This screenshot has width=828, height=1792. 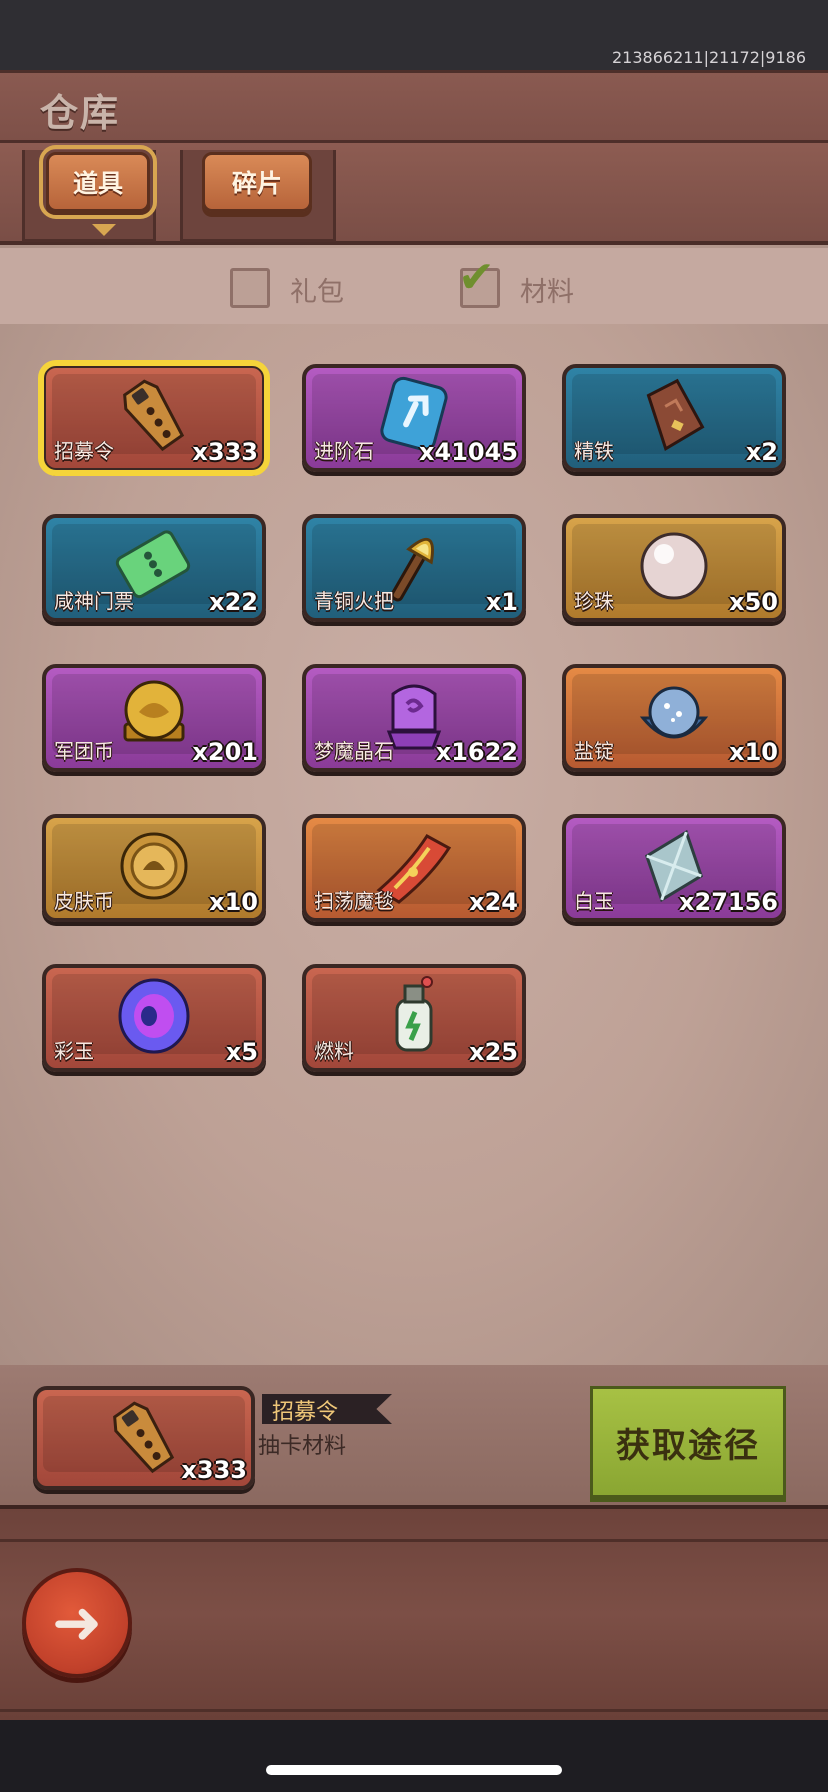 What do you see at coordinates (728, 902) in the screenshot?
I see `item-count: x27156` at bounding box center [728, 902].